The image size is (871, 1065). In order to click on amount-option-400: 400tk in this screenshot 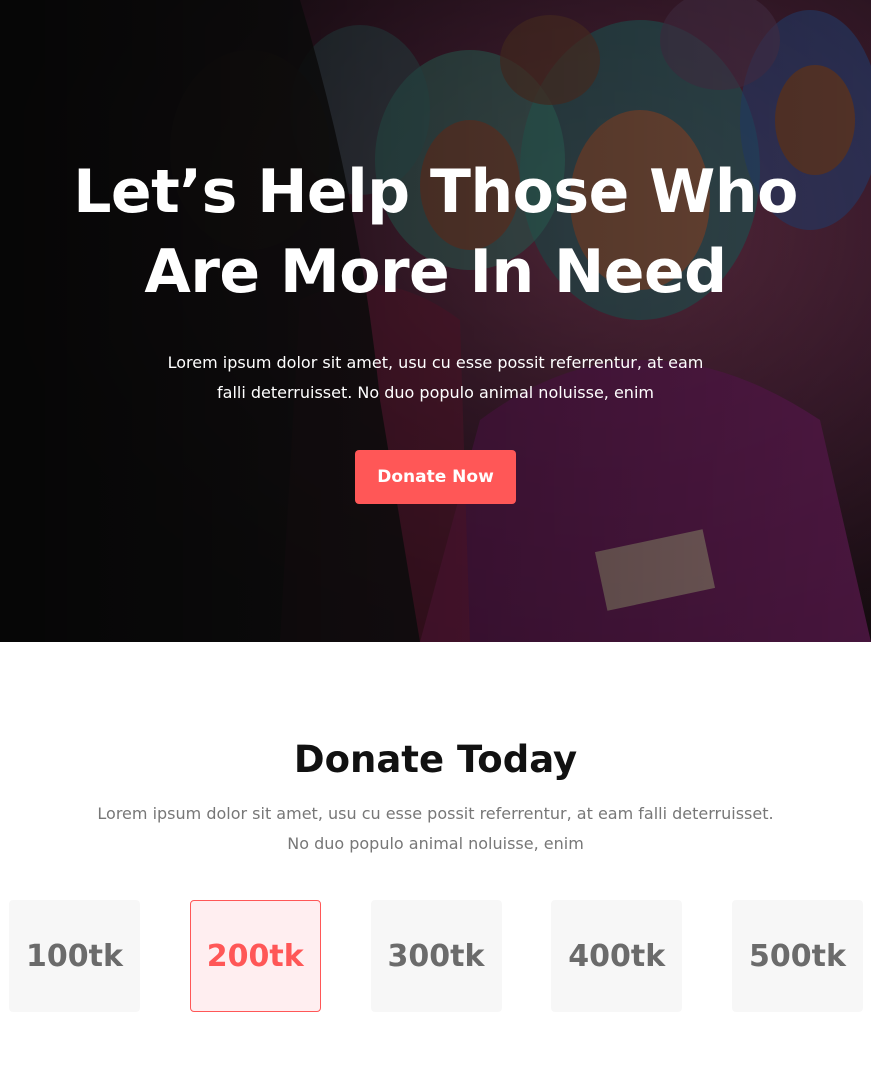, I will do `click(617, 956)`.